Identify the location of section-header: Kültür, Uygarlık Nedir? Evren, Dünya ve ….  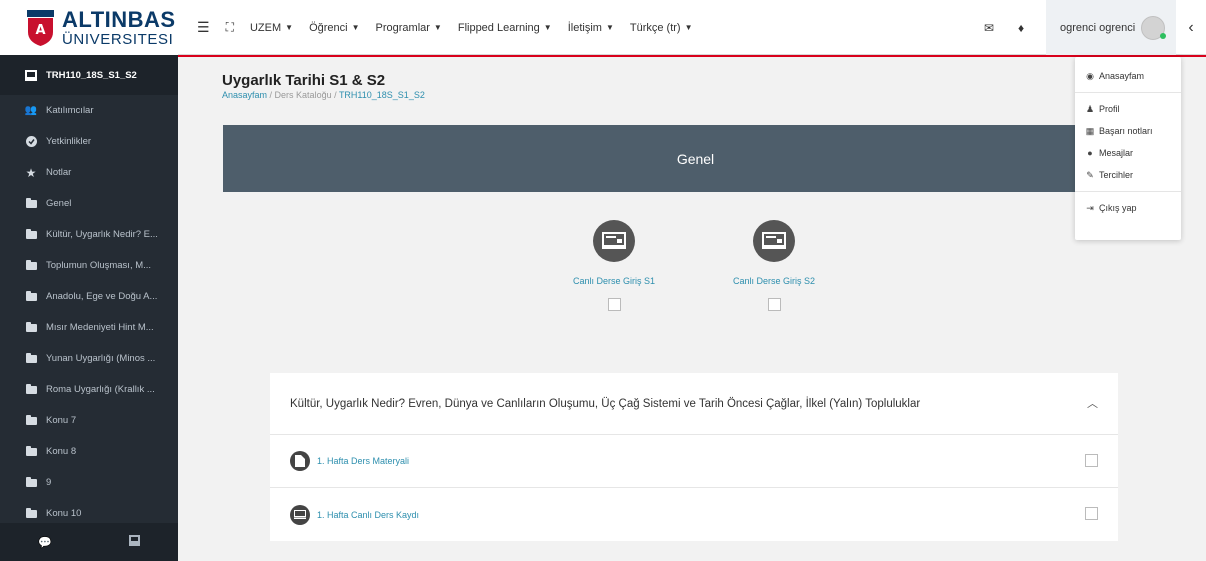
(694, 404).